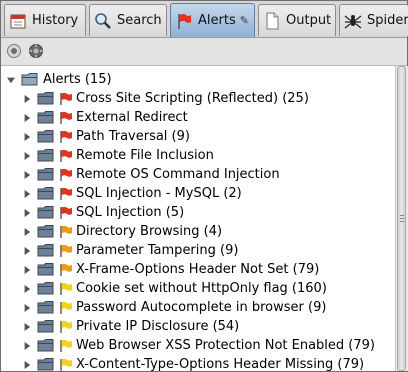 Image resolution: width=408 pixels, height=372 pixels. What do you see at coordinates (77, 79) in the screenshot?
I see `tree-root-label: Alerts (15)` at bounding box center [77, 79].